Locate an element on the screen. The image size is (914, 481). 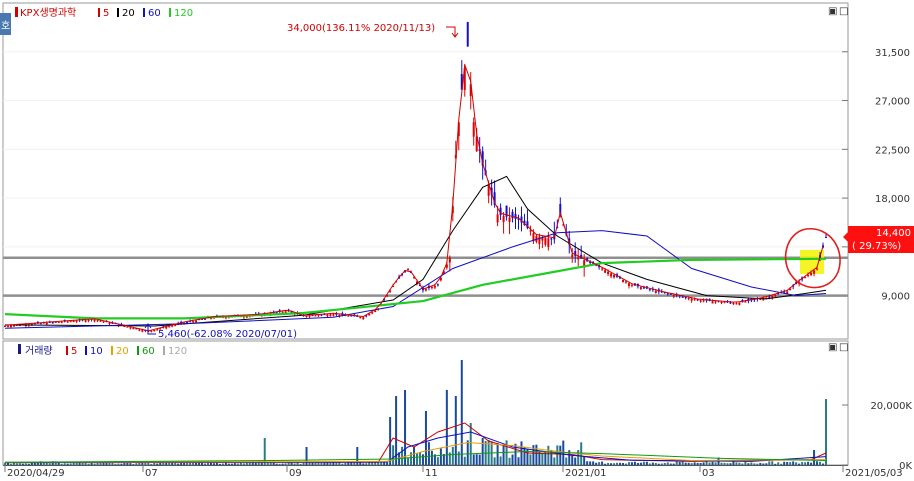
price-restore-button: ▣ is located at coordinates (832, 11).